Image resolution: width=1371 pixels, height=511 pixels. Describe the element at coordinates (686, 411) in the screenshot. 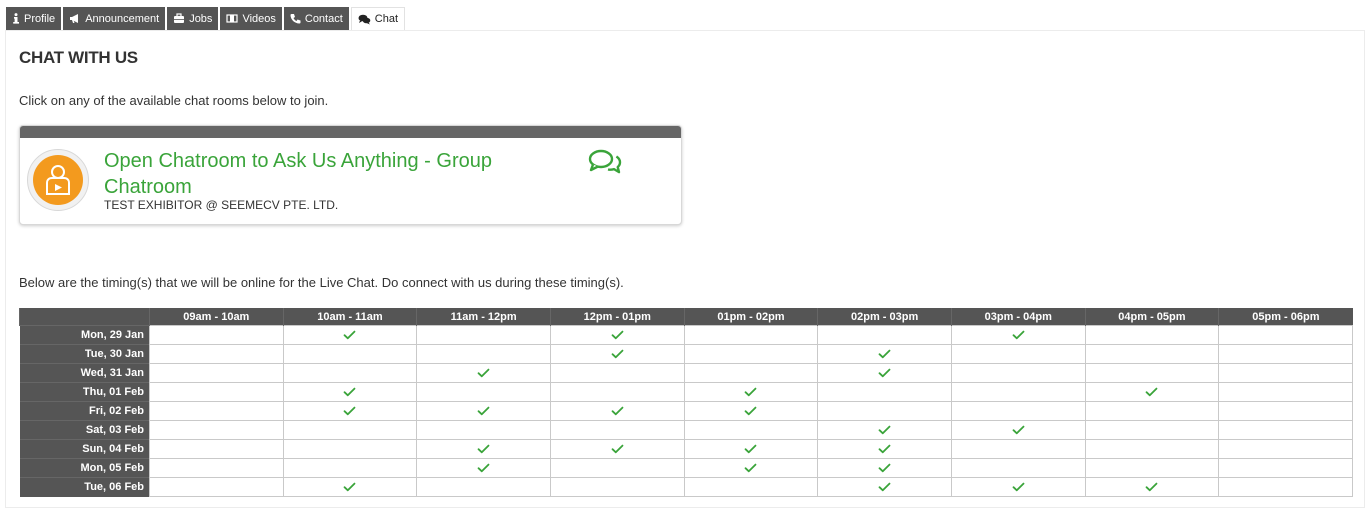

I see `schedule-row: Fri, 02 Feb` at that location.